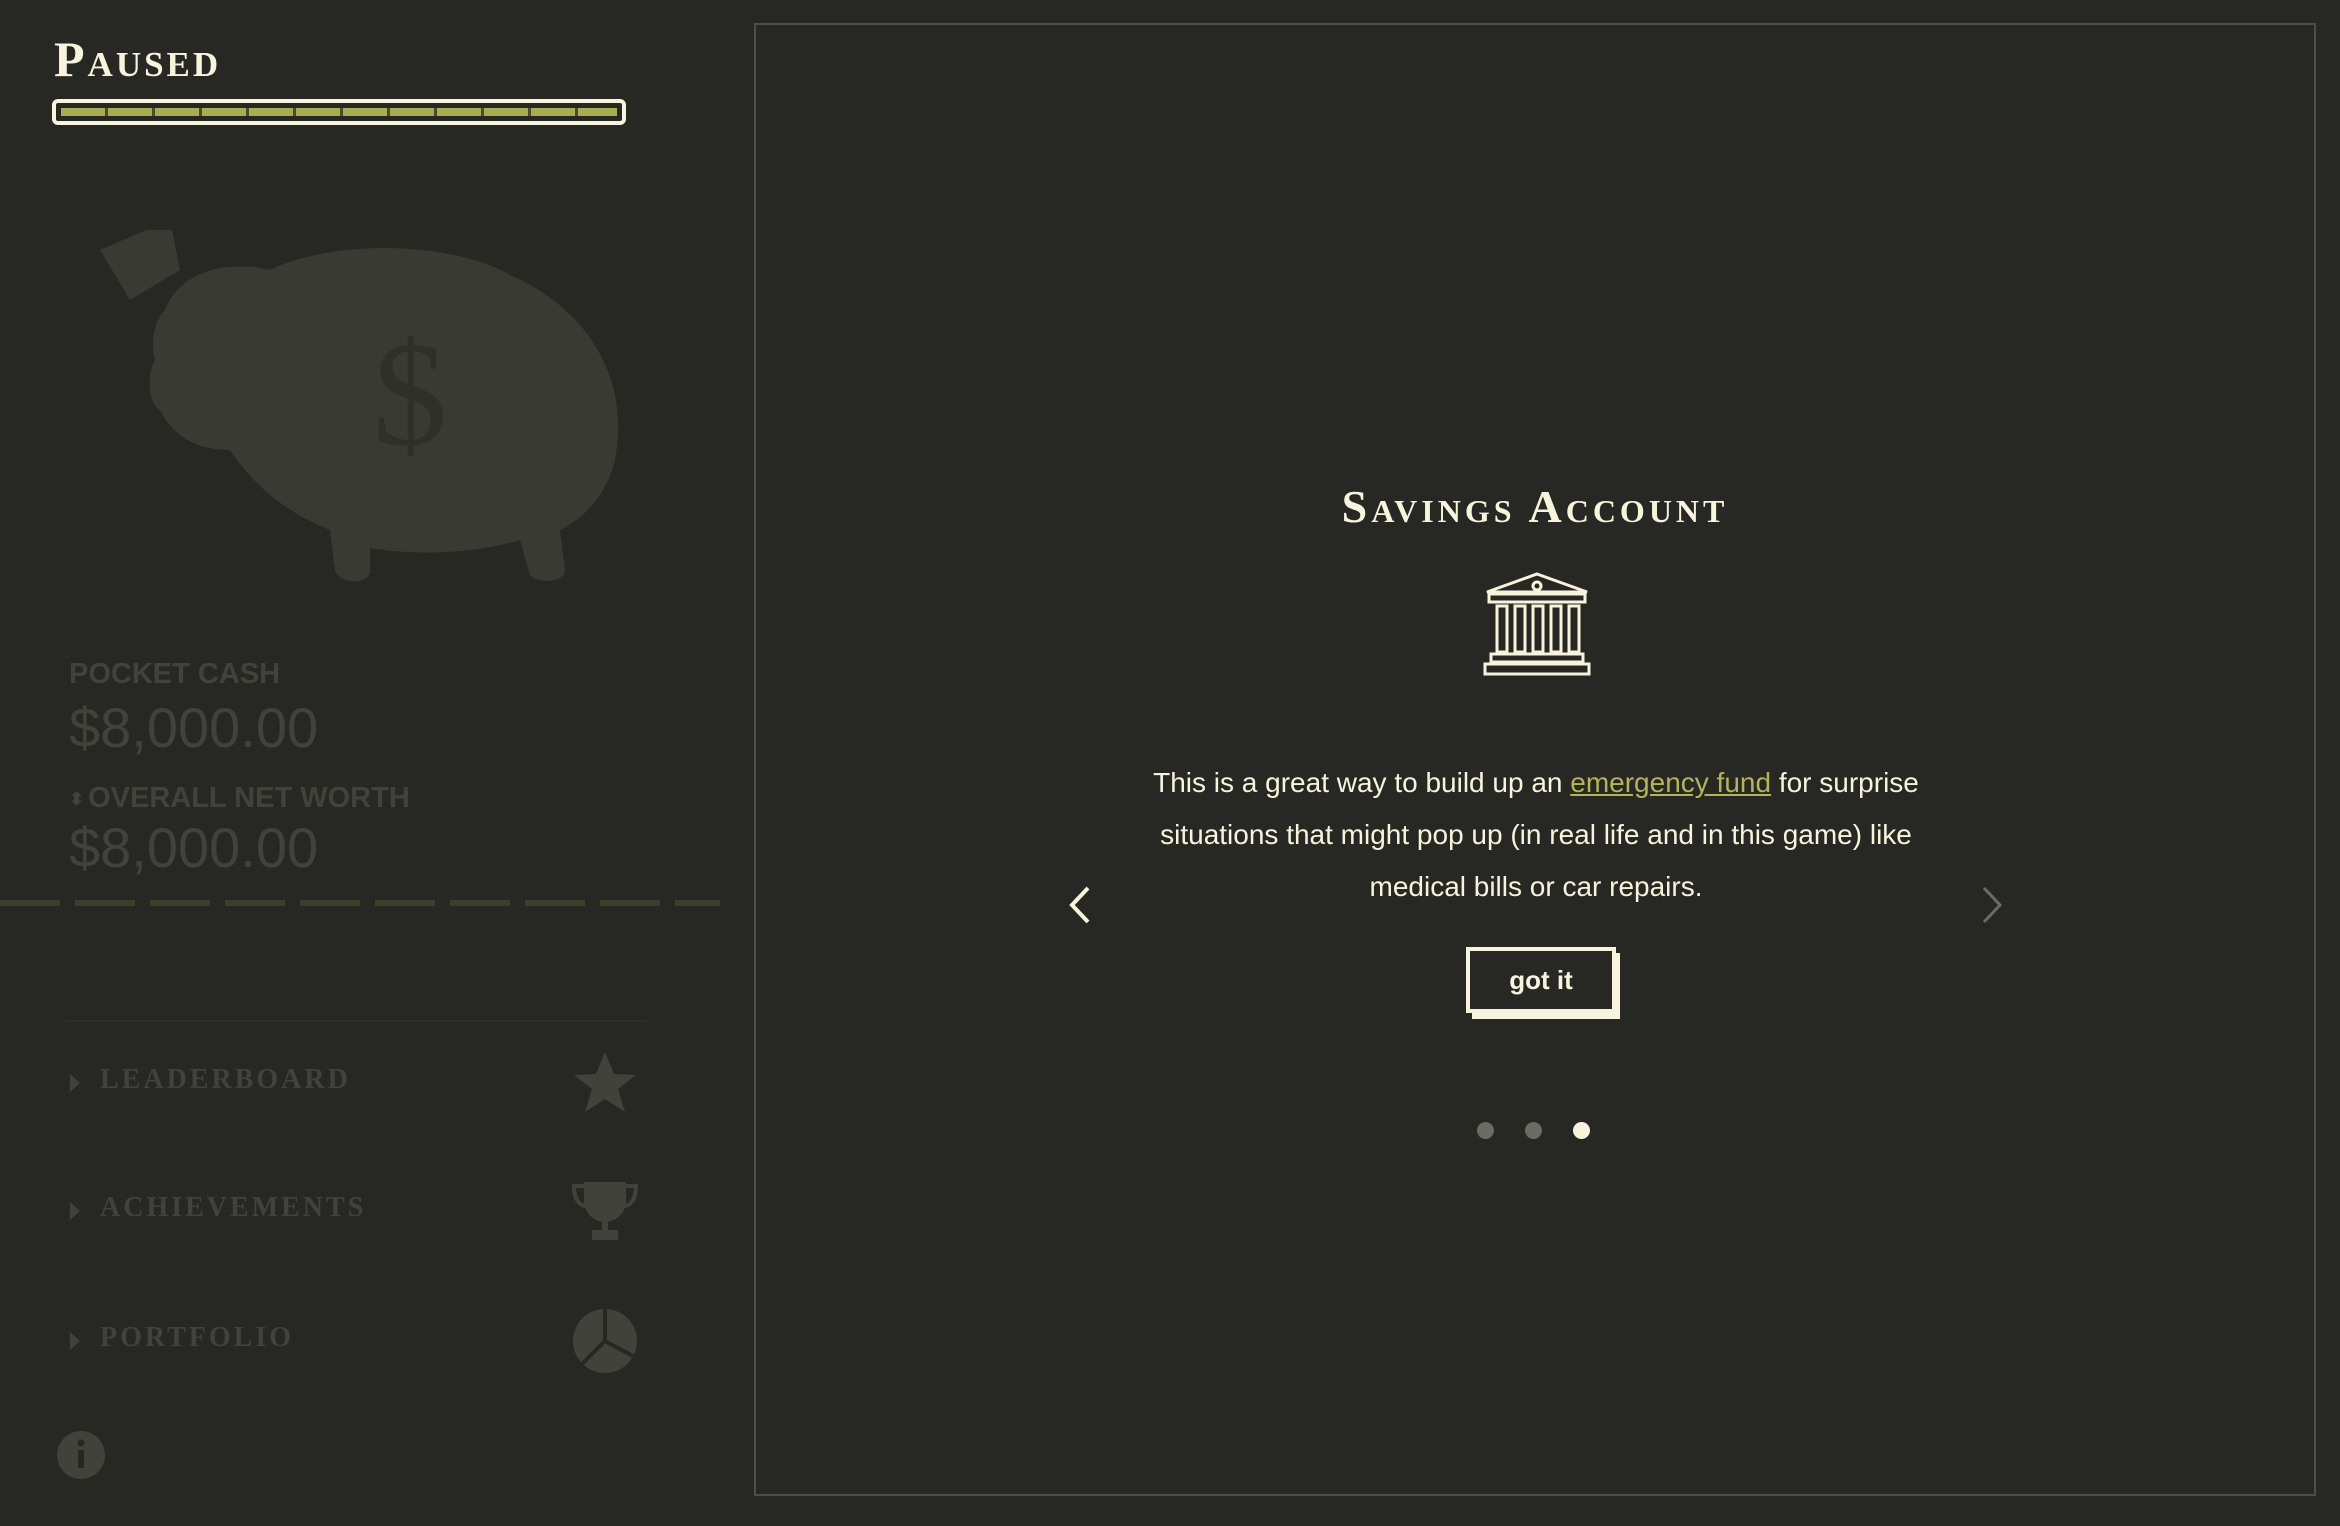  Describe the element at coordinates (1541, 980) in the screenshot. I see `got-it-button: got it` at that location.